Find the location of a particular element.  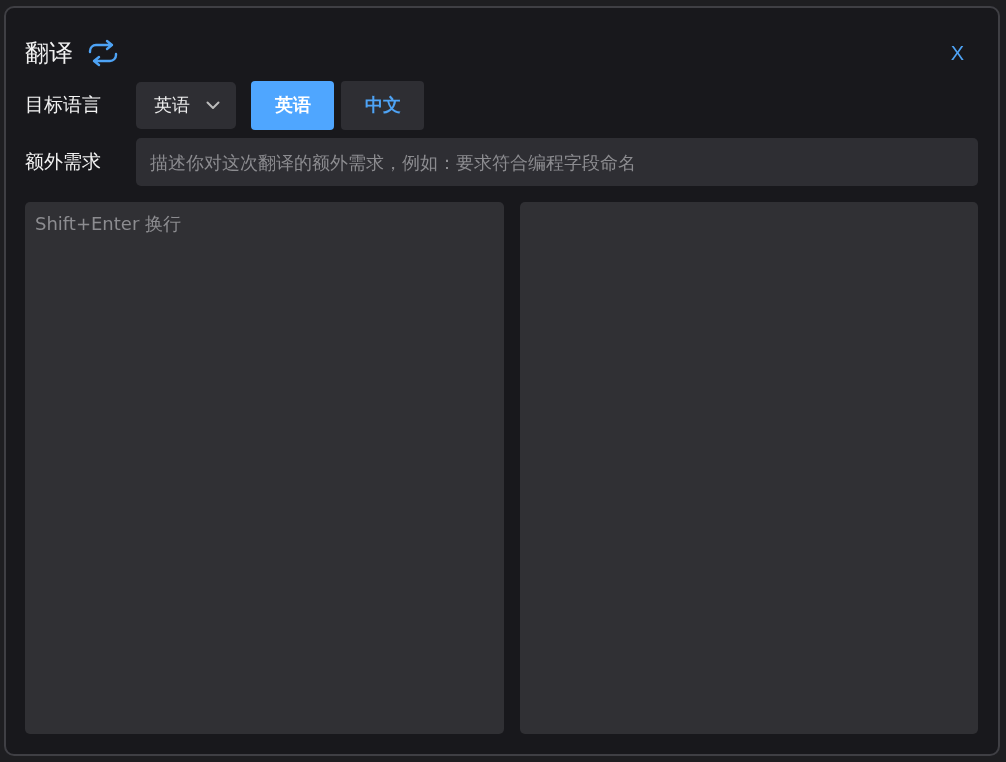

extra-requirements-label: 额外需求 is located at coordinates (63, 161).